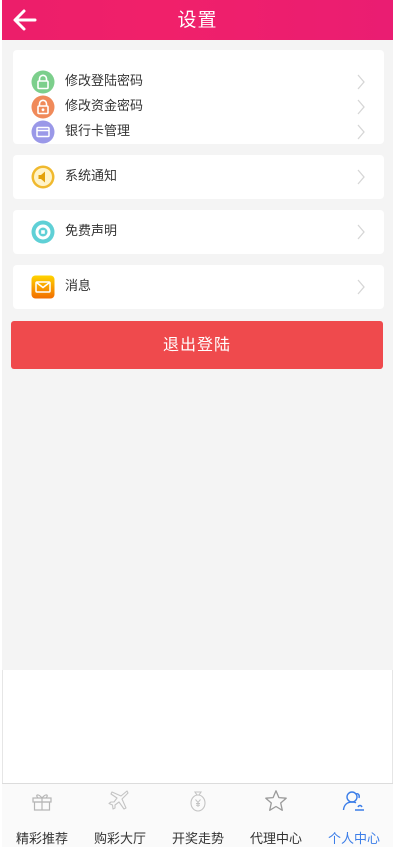 The image size is (396, 847). What do you see at coordinates (43, 232) in the screenshot?
I see `disclaimer-icon` at bounding box center [43, 232].